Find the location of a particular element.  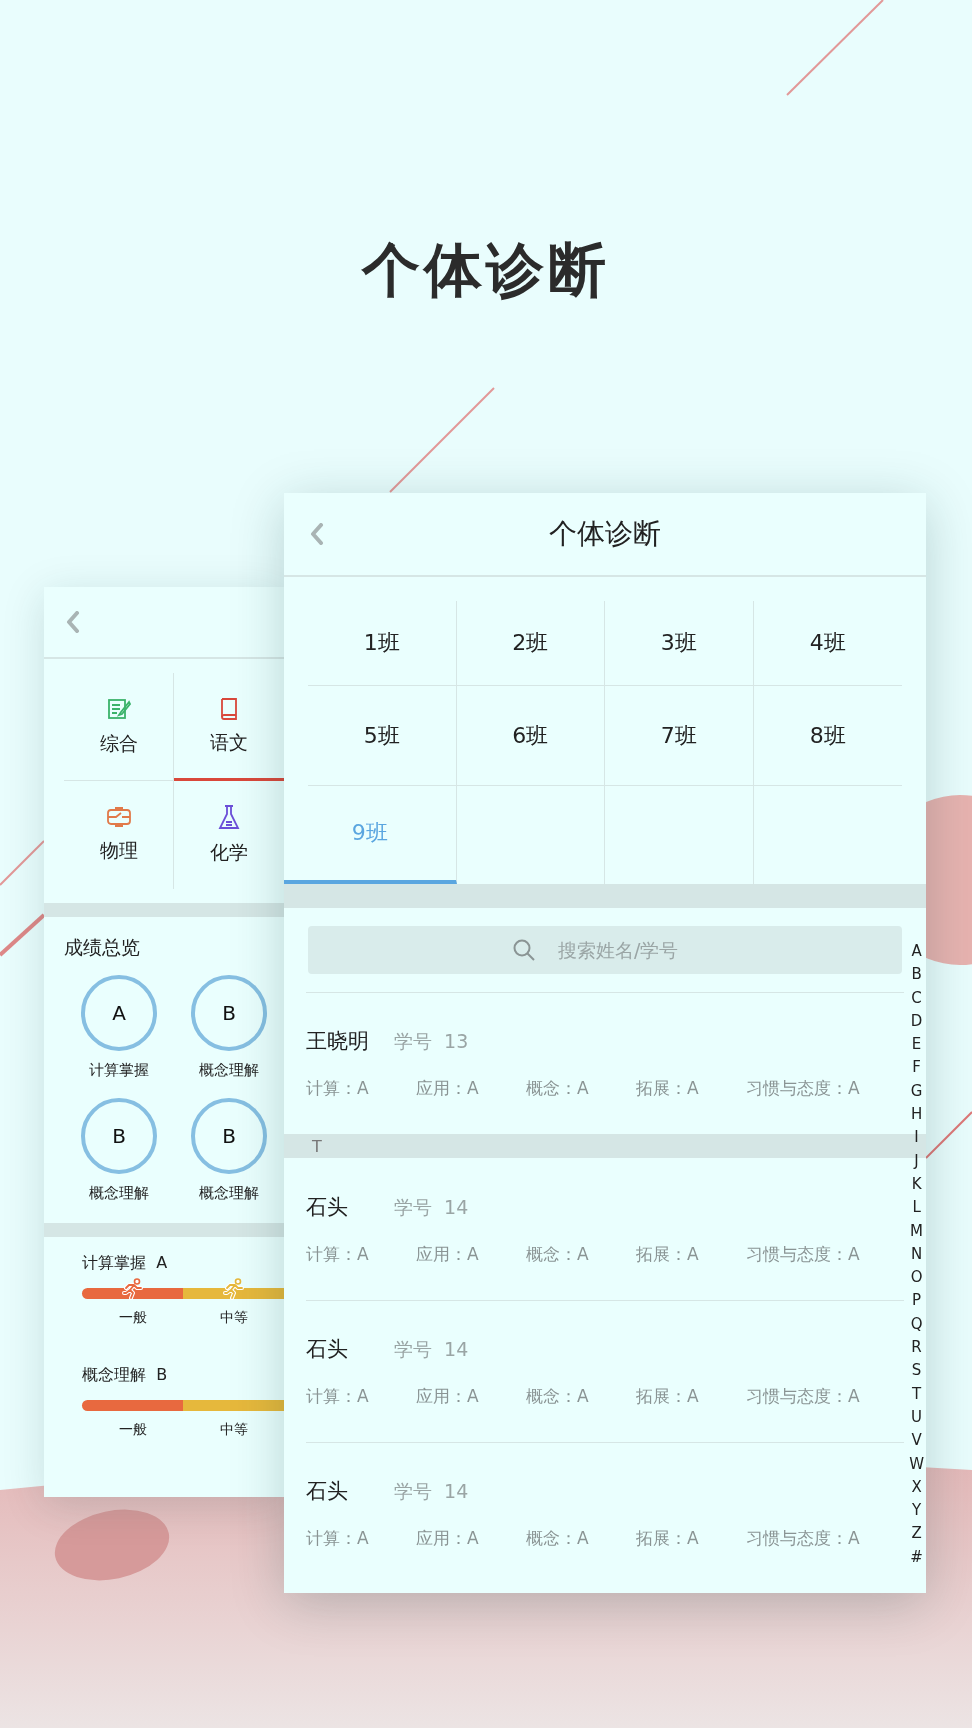

index-letter: M is located at coordinates (917, 1231).